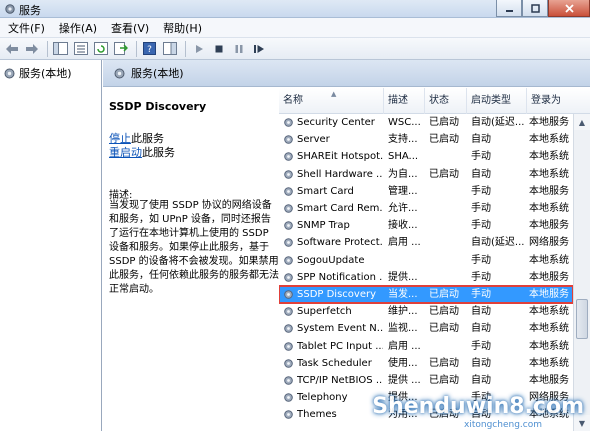  Describe the element at coordinates (426, 328) in the screenshot. I see `table-row: System Event N... 监视... 已启动 自动 本地系统` at that location.